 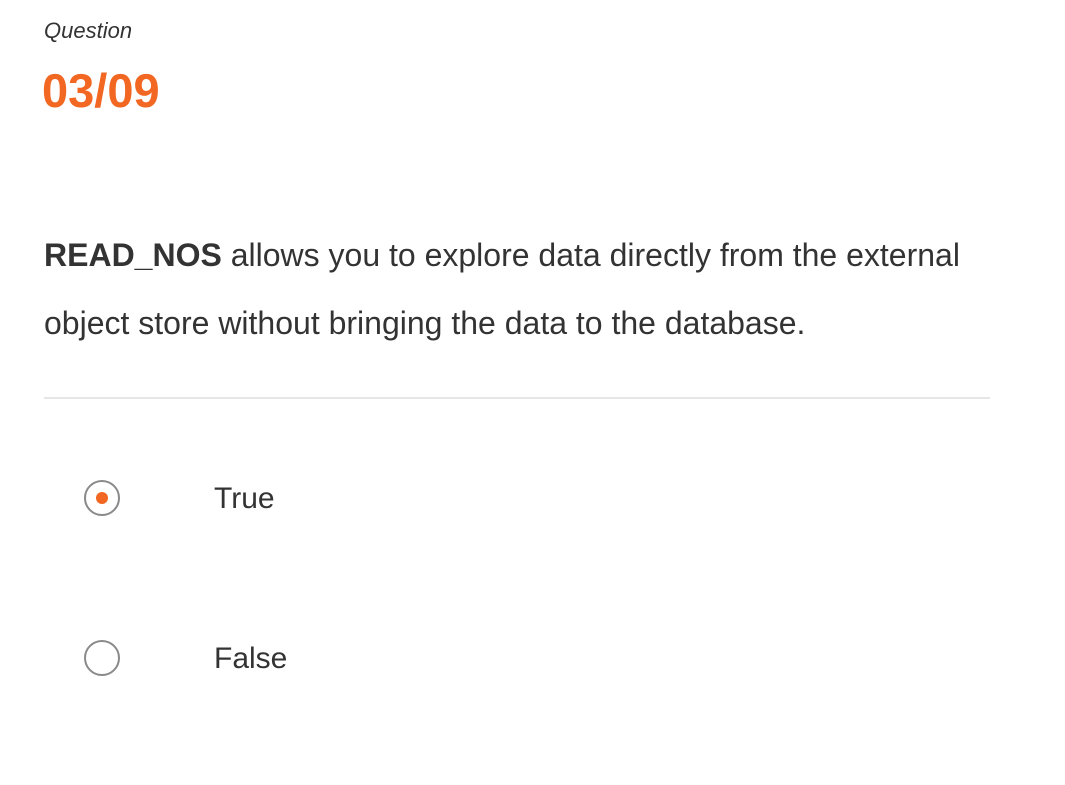 I want to click on option-true: True, so click(x=332, y=500).